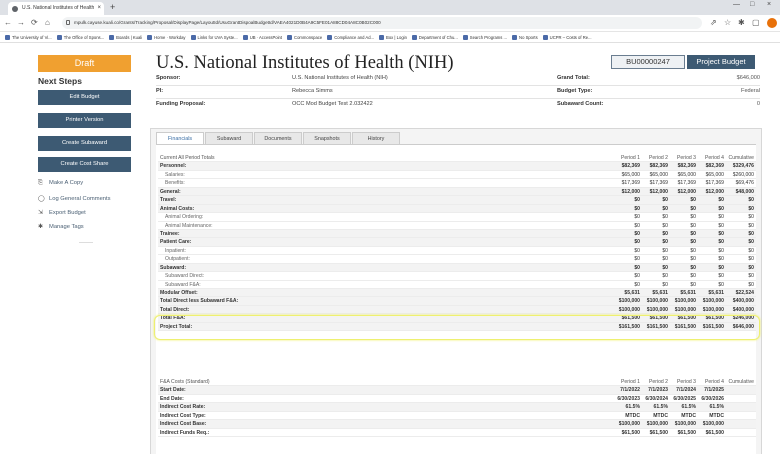 This screenshot has height=454, width=780. Describe the element at coordinates (630, 390) in the screenshot. I see `cell-value: 7/1/2022` at that location.